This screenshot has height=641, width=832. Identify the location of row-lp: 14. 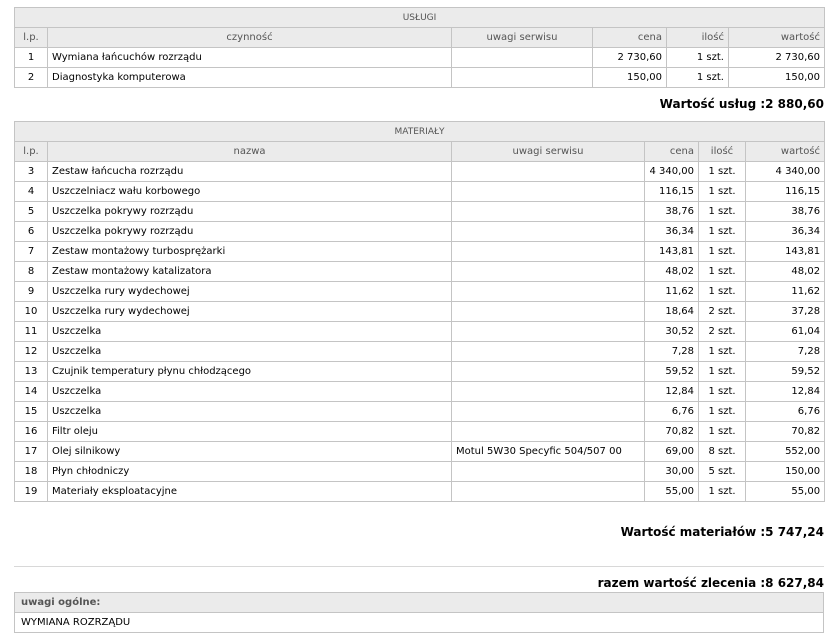
(31, 391).